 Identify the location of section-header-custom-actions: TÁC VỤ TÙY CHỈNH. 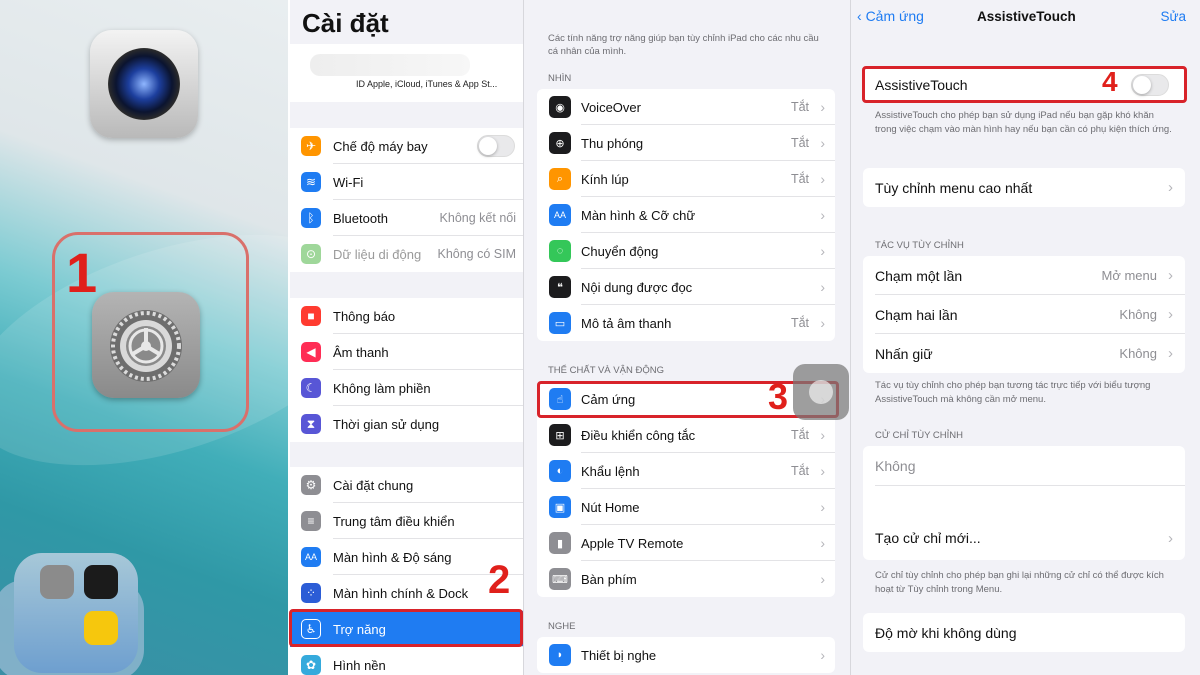
(919, 245).